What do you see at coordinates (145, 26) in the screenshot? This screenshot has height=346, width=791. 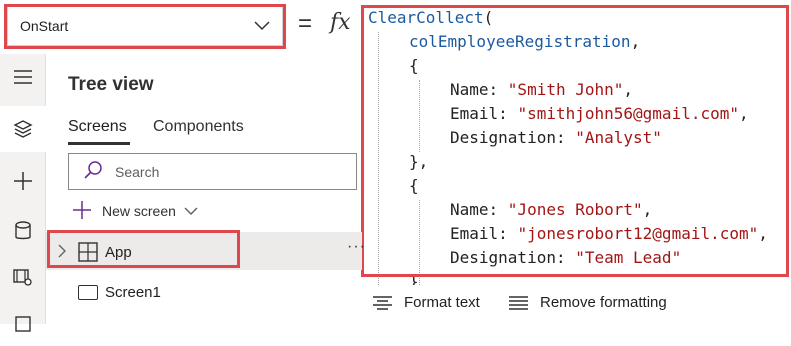 I see `property-dropdown-highlight` at bounding box center [145, 26].